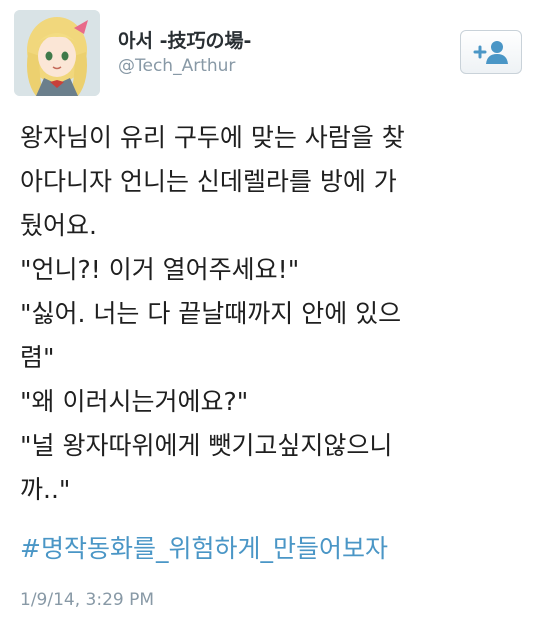 This screenshot has height=632, width=540. What do you see at coordinates (87, 600) in the screenshot?
I see `tweet-timestamp: 1/9/14, 3:29 PM` at bounding box center [87, 600].